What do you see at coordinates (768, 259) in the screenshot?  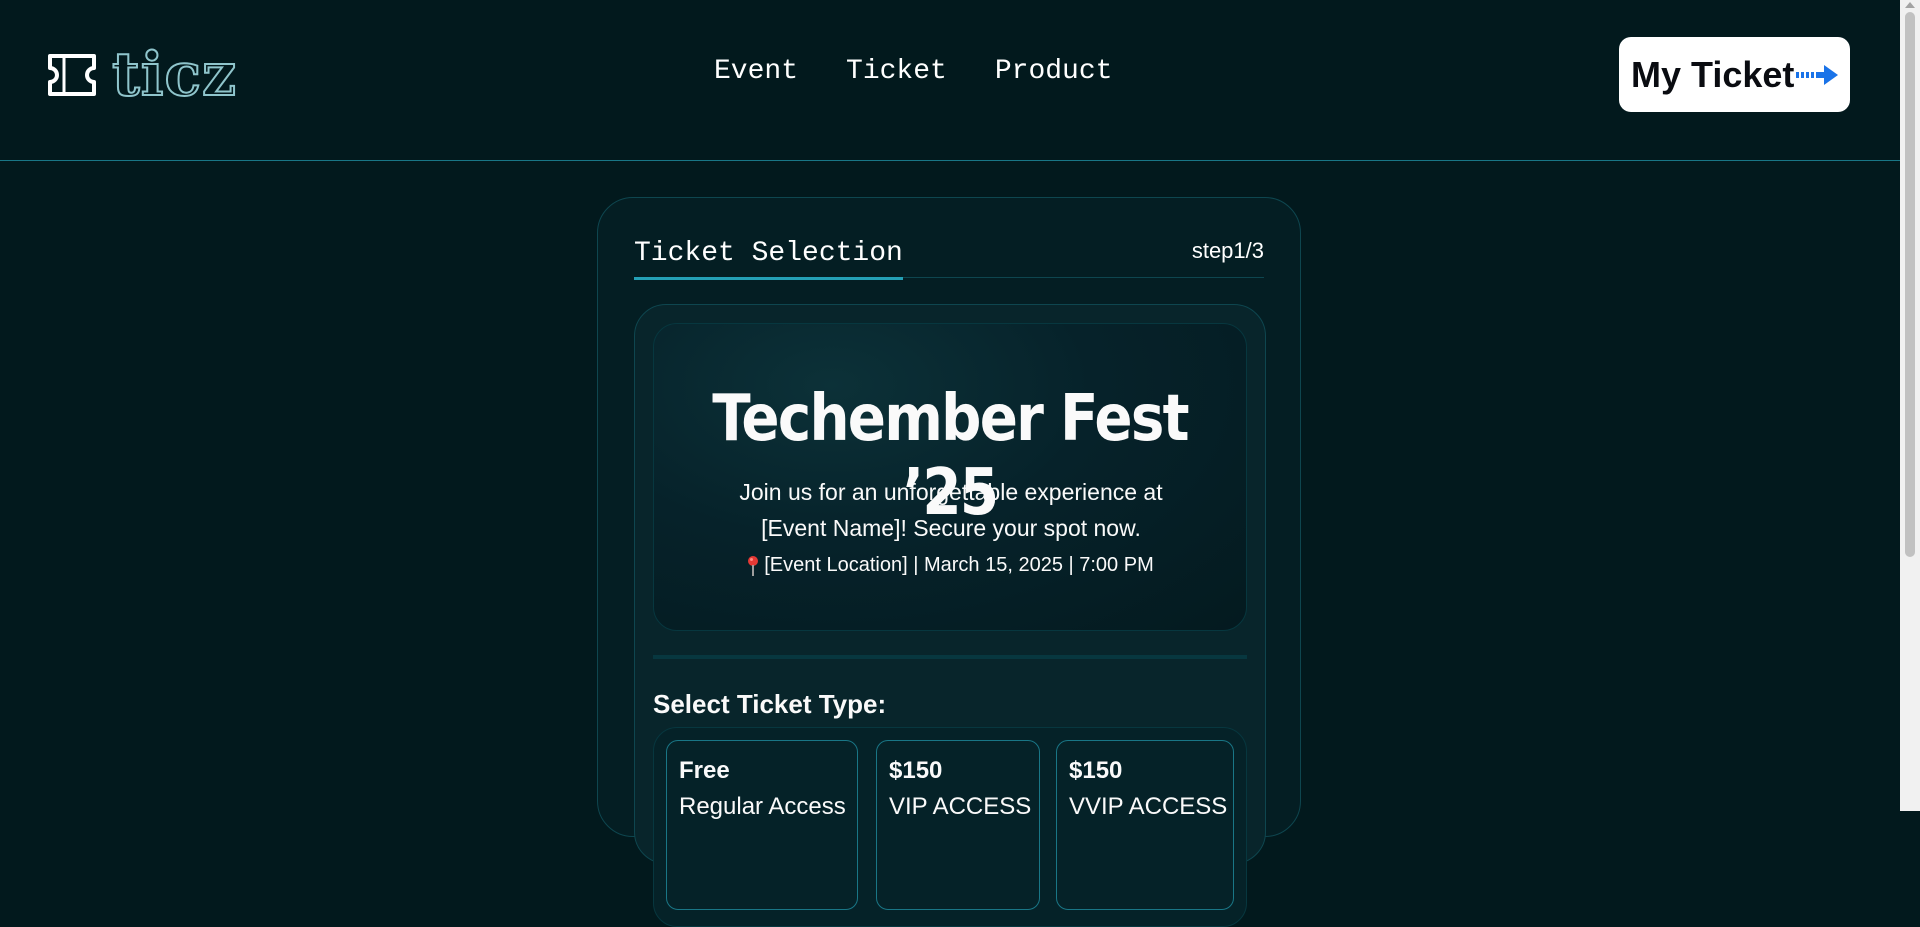 I see `card-title: Ticket Selection` at bounding box center [768, 259].